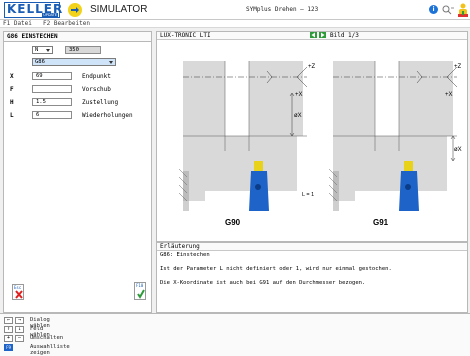  Describe the element at coordinates (141, 294) in the screenshot. I see `checkmark-icon` at that location.